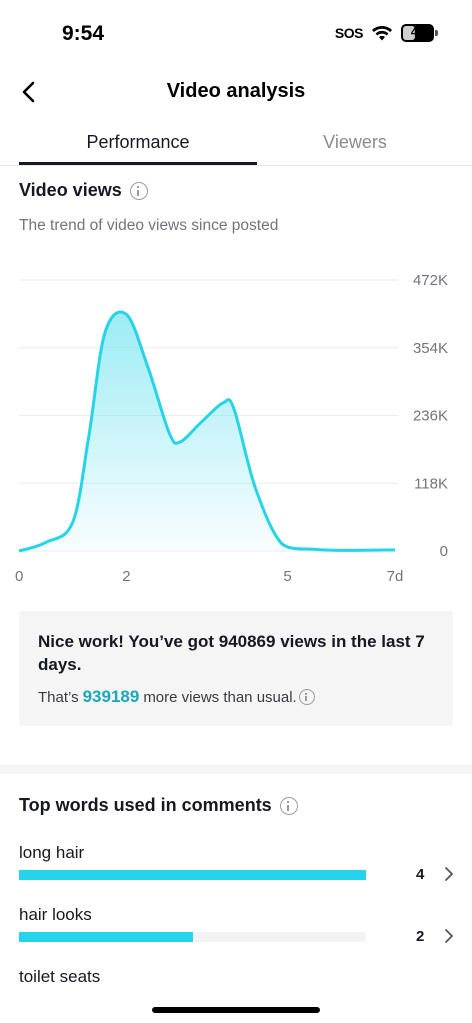 Image resolution: width=472 pixels, height=1023 pixels. I want to click on x-tick-label: 5, so click(287, 576).